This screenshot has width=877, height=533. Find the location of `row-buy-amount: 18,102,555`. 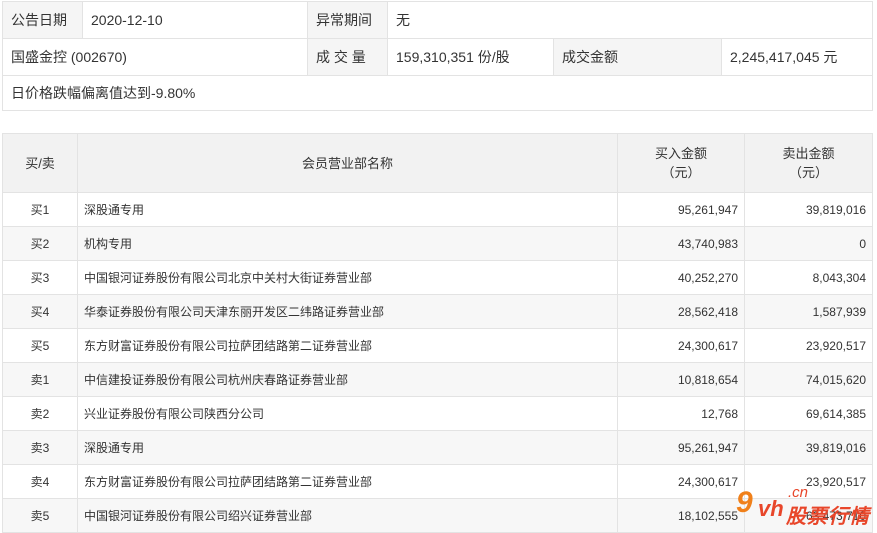

row-buy-amount: 18,102,555 is located at coordinates (681, 515).